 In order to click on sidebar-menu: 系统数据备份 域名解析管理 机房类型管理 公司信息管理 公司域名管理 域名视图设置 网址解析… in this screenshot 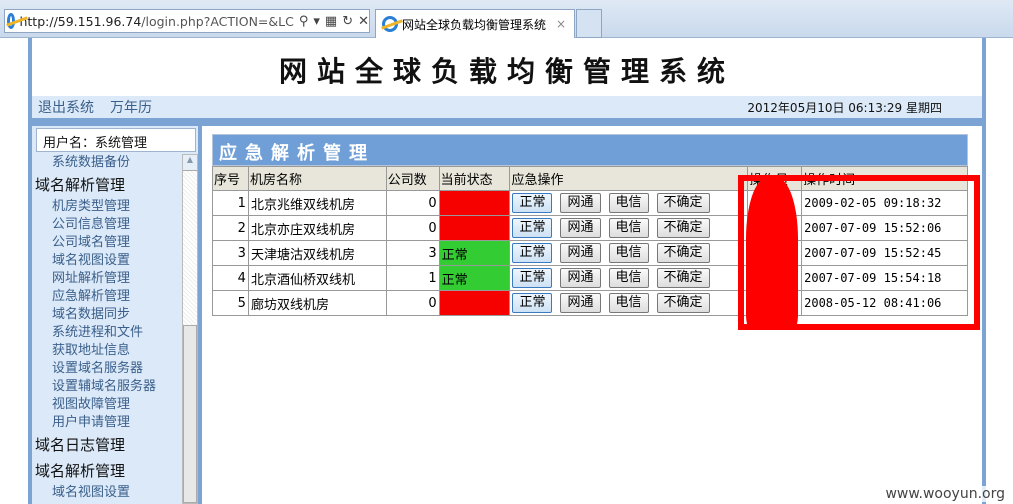, I will do `click(107, 328)`.